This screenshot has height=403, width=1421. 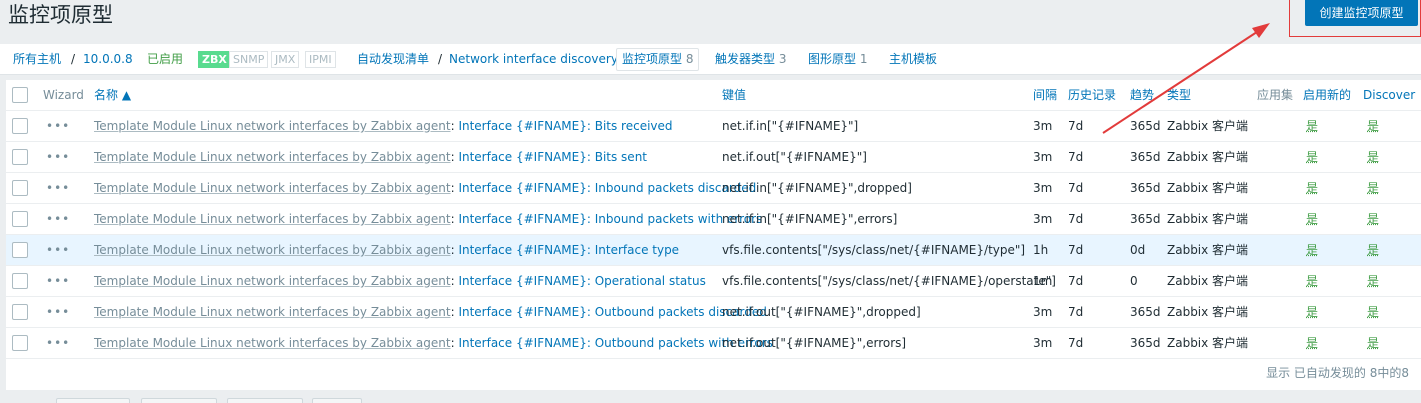 I want to click on breadcrumb-discovery-rule: Network interface discovery, so click(x=533, y=59).